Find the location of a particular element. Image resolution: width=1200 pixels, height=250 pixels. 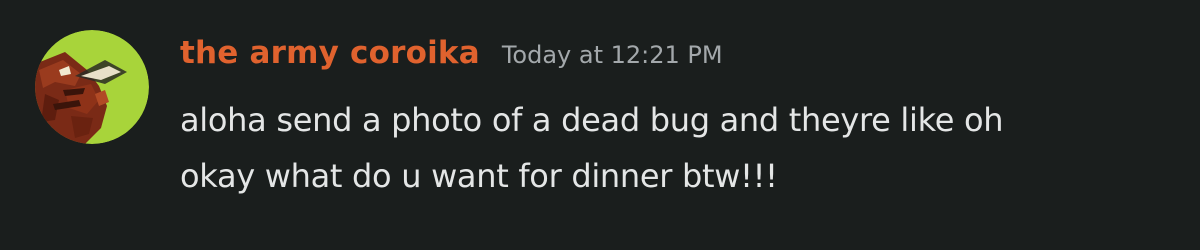

message-header: the army coroika Today at 12:21 PM is located at coordinates (451, 57).